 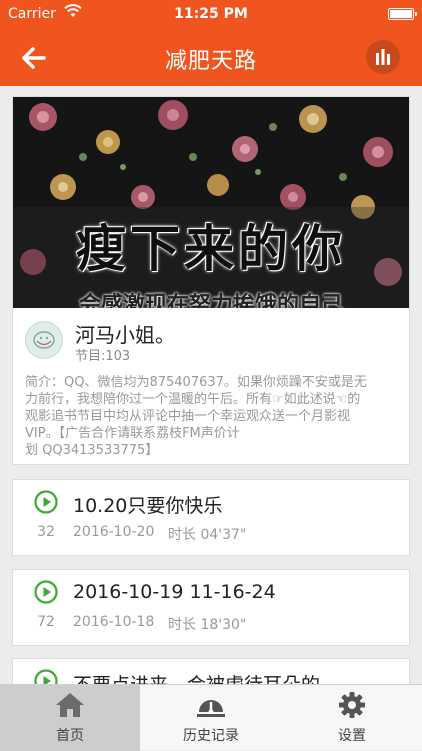 I want to click on anchor-name: 河马小姐。, so click(x=125, y=333).